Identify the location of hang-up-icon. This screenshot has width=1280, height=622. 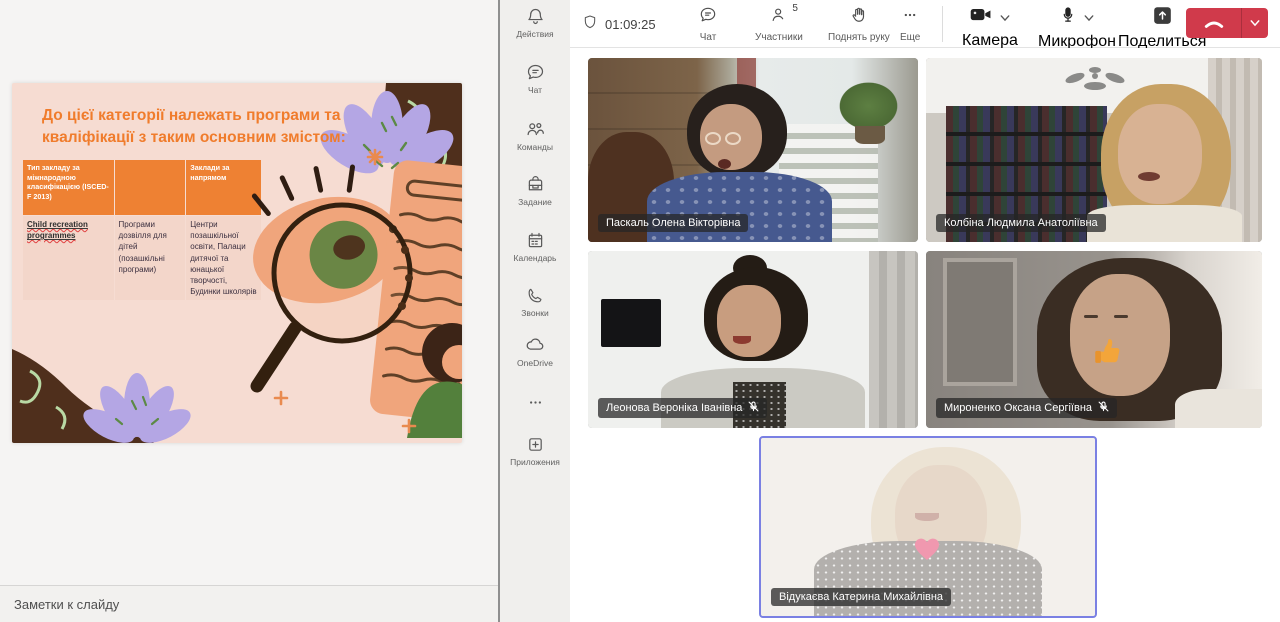
(1213, 23).